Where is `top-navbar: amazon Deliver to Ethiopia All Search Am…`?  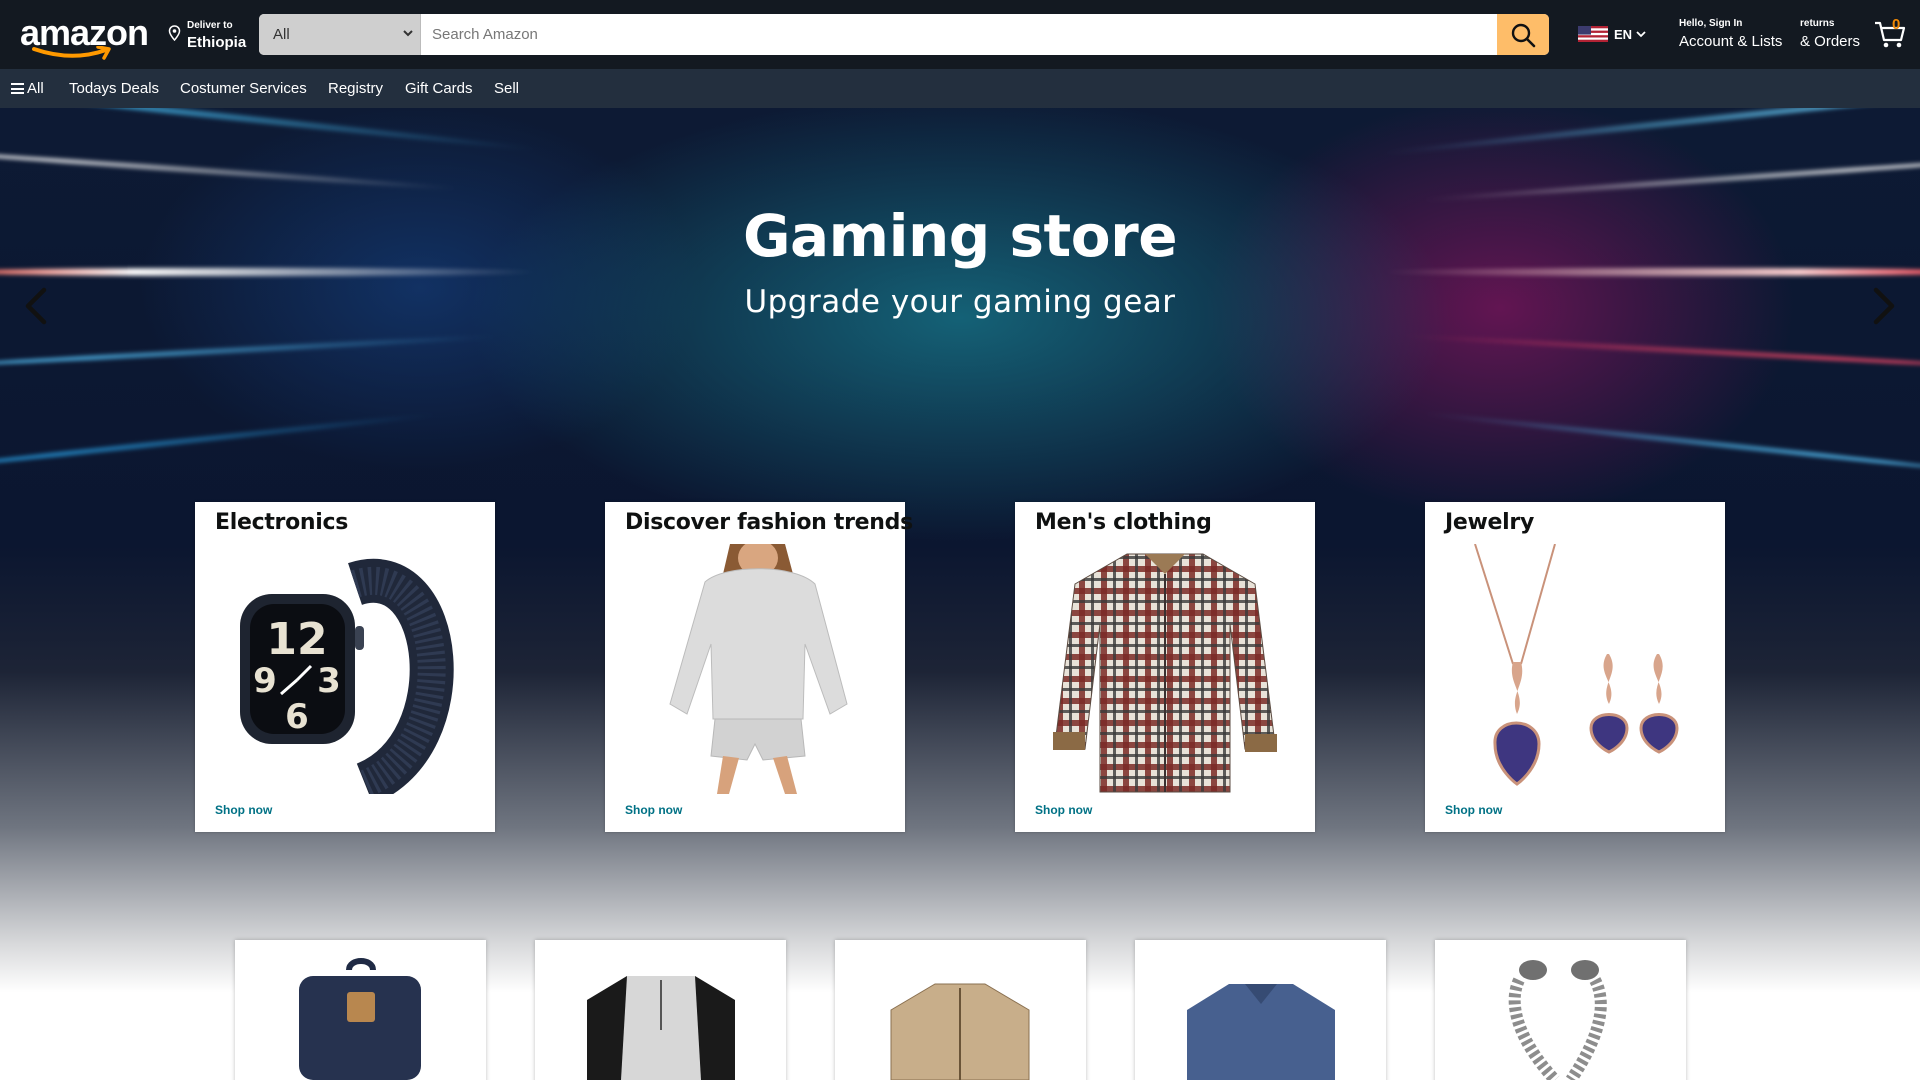 top-navbar: amazon Deliver to Ethiopia All Search Am… is located at coordinates (960, 34).